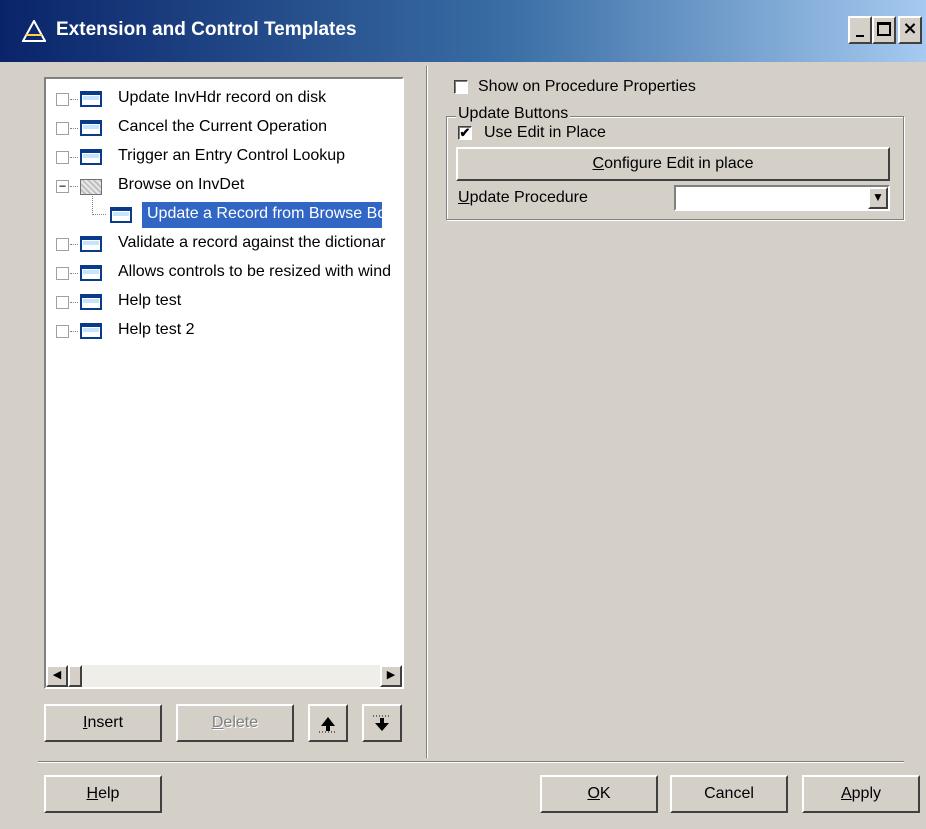  I want to click on configure-edit-in-place-button: Configure Edit in place, so click(673, 164).